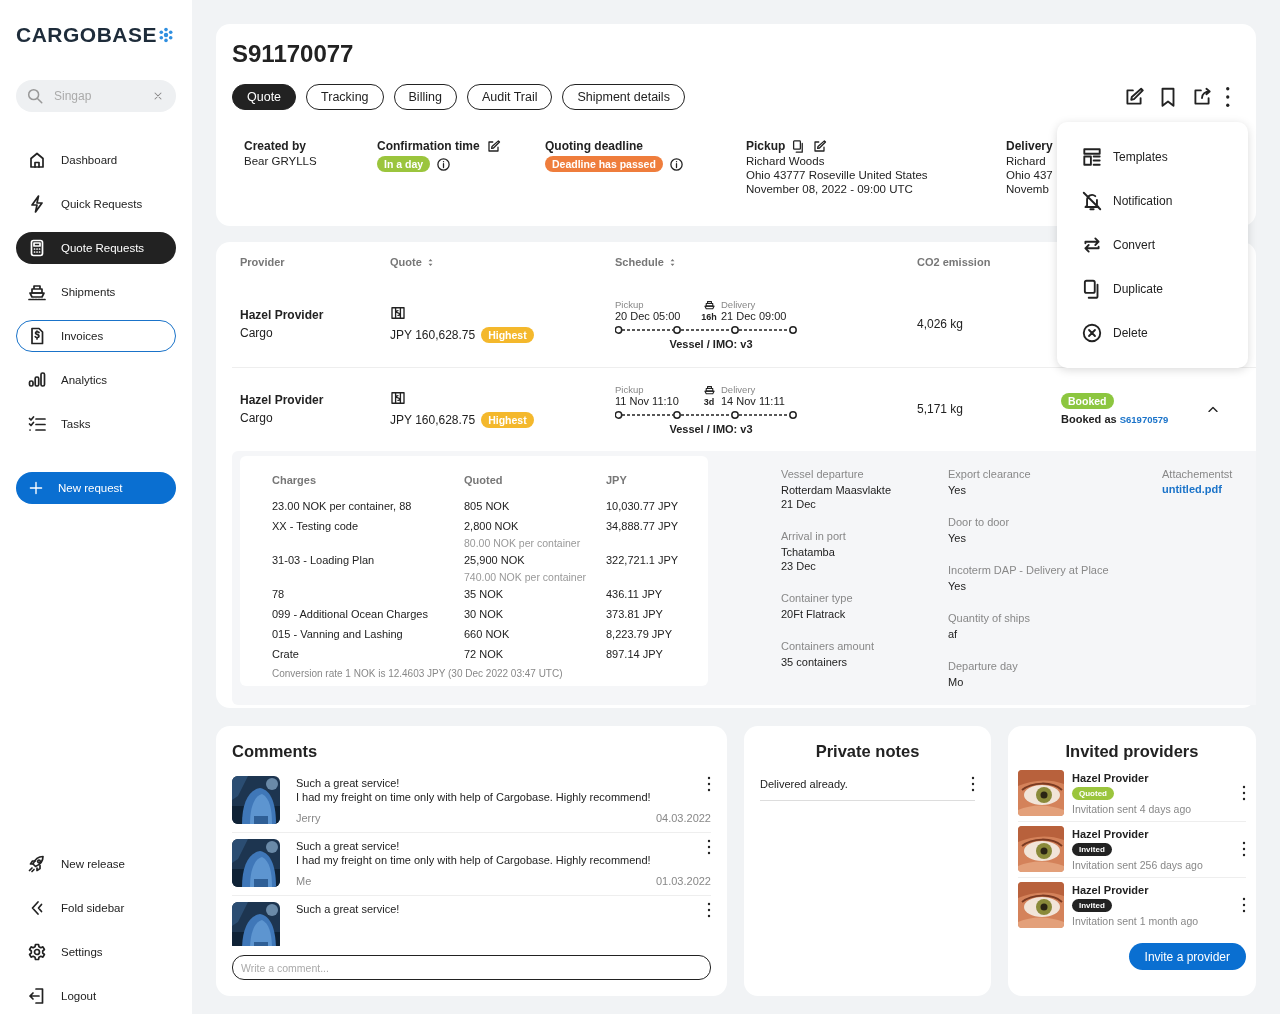 The height and width of the screenshot is (1014, 1280). Describe the element at coordinates (1153, 157) in the screenshot. I see `menu-item: Templates` at that location.